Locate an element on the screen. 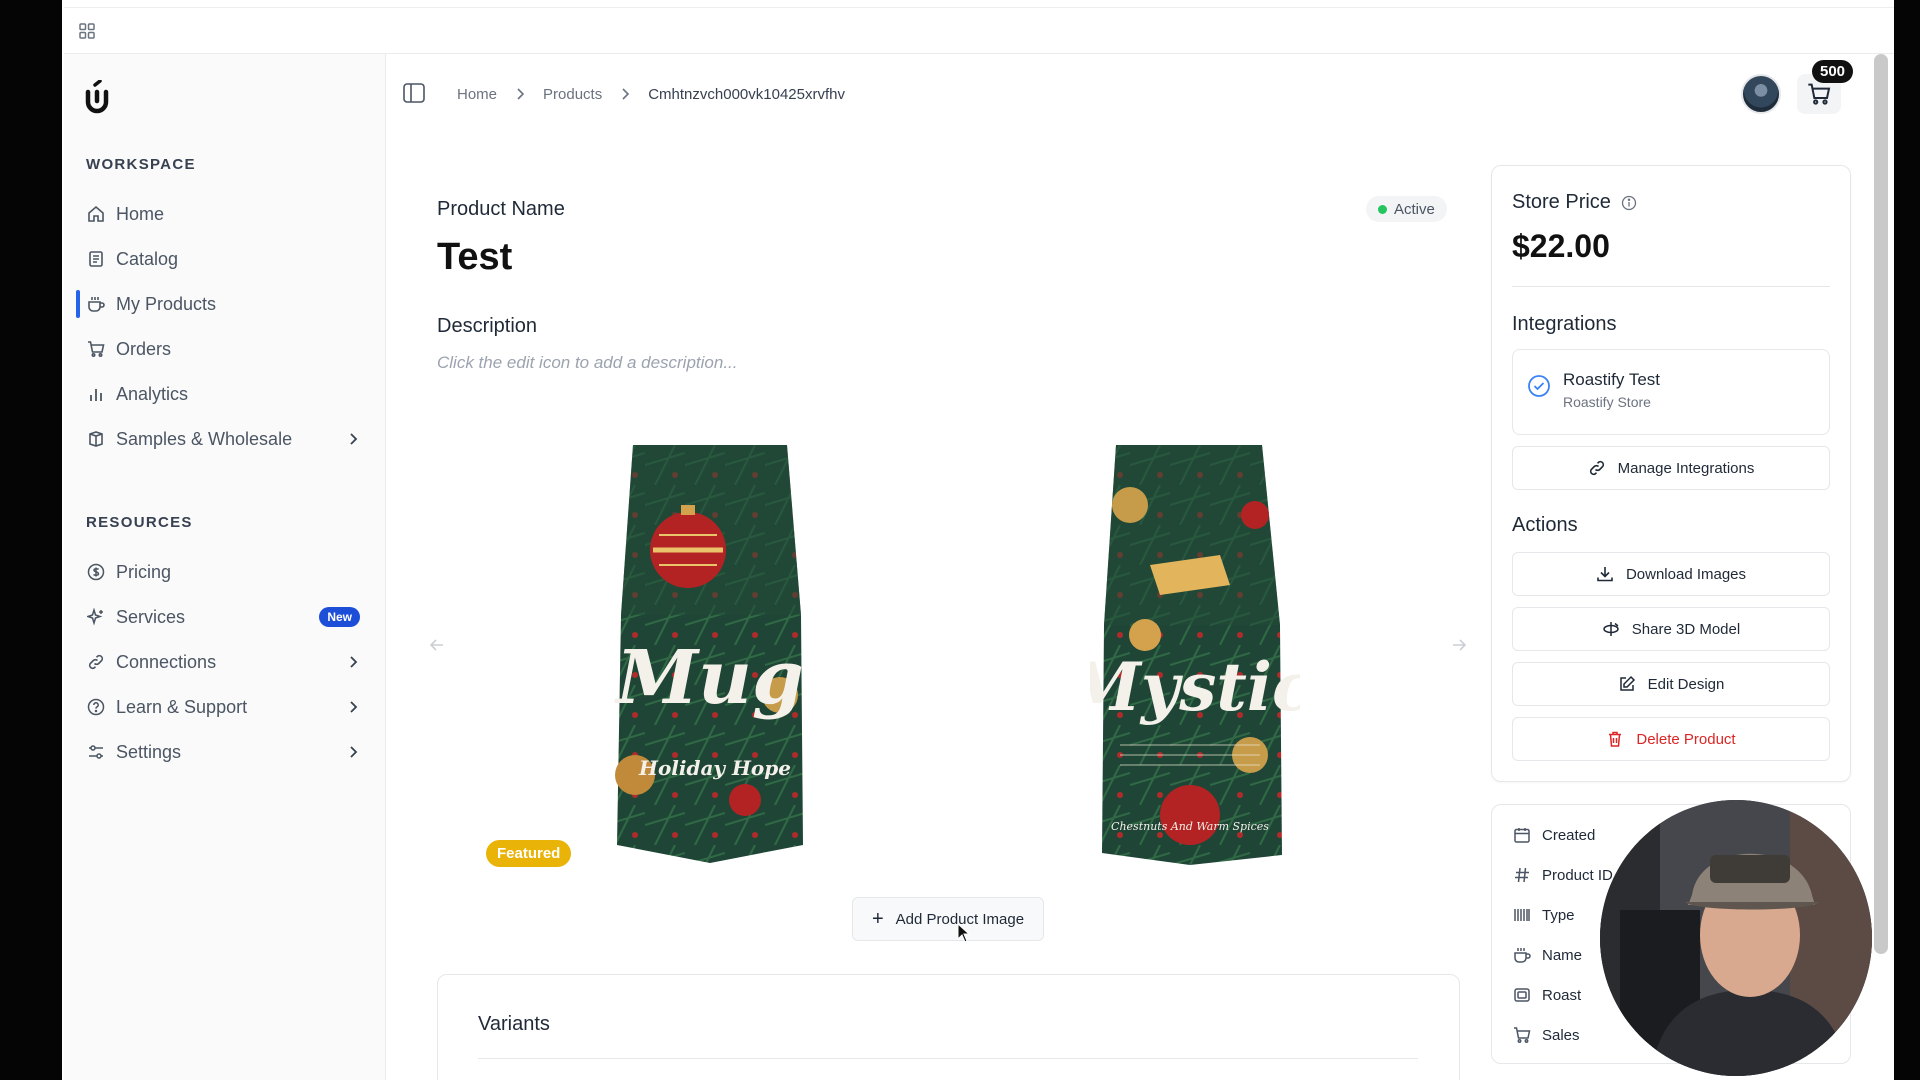 The image size is (1920, 1080). detail-label: Type is located at coordinates (1558, 915).